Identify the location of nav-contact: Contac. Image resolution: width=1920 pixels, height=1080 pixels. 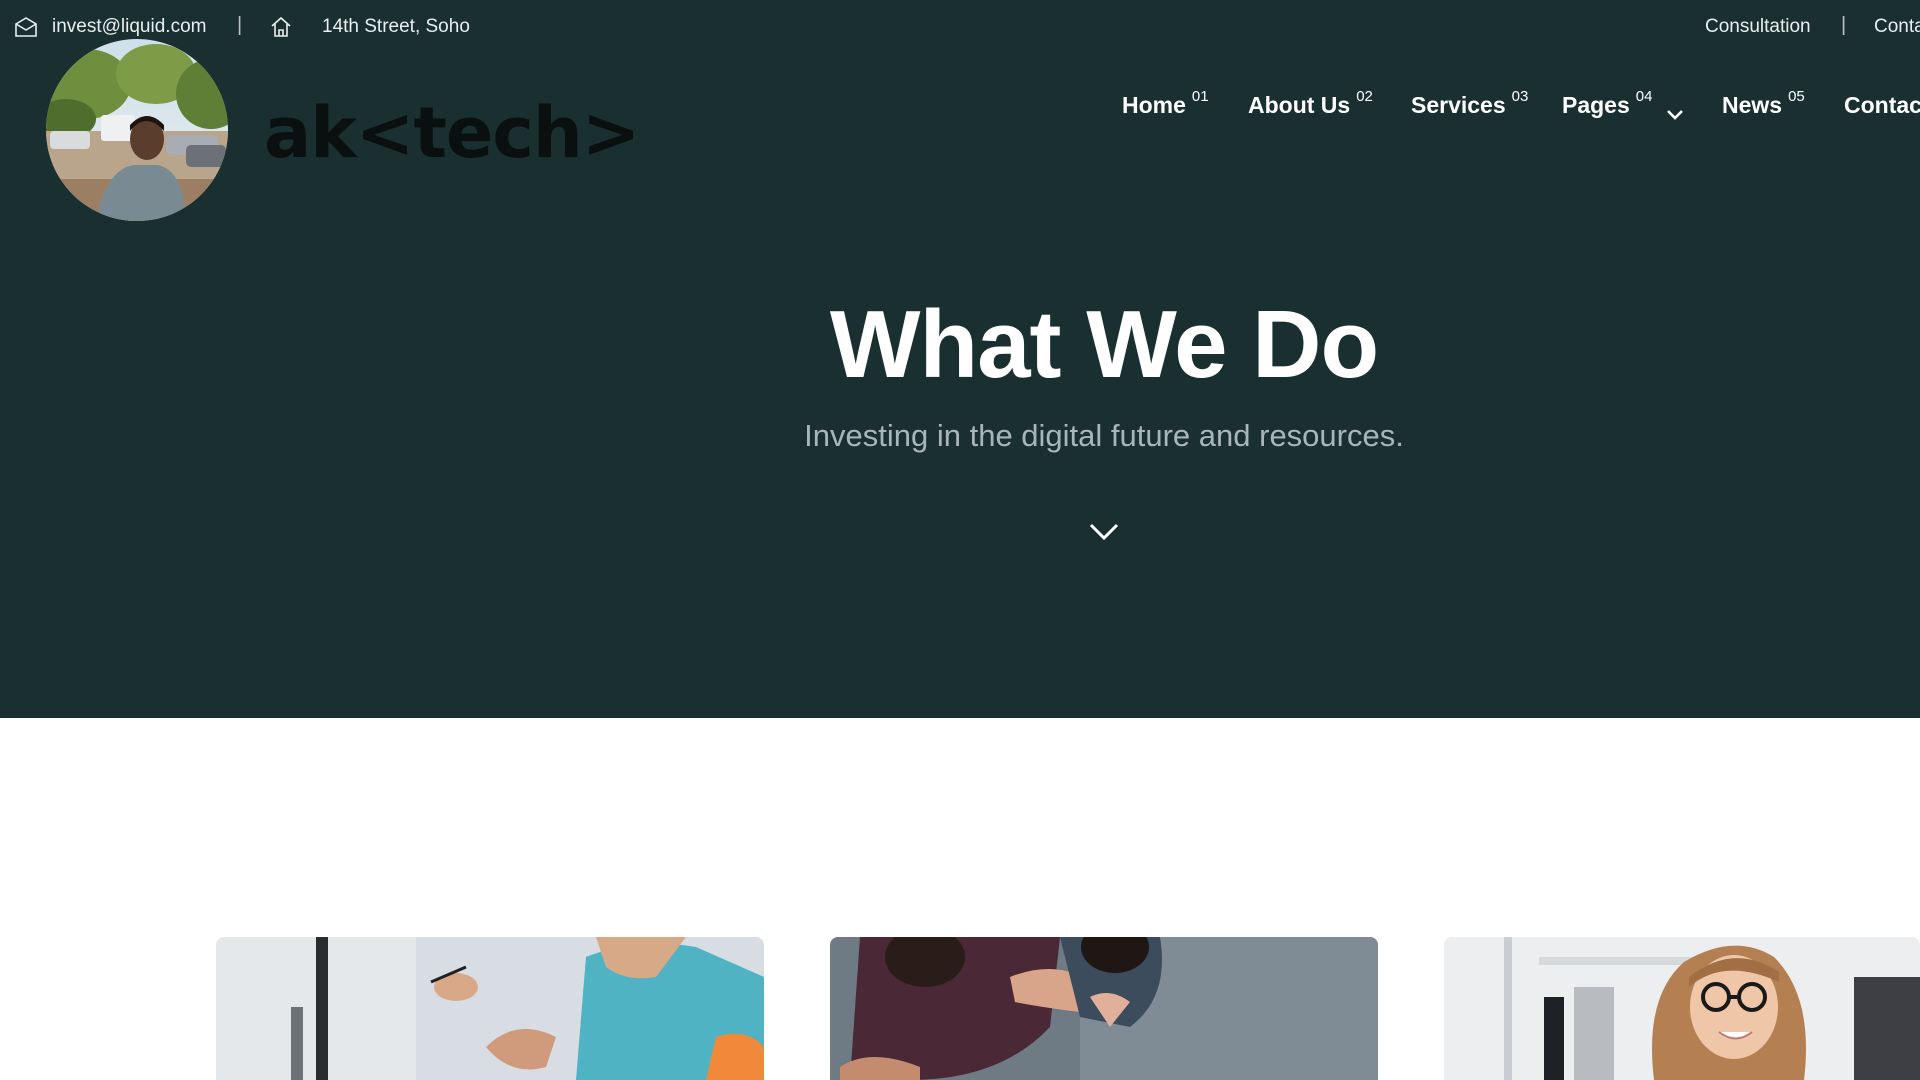
(1882, 105).